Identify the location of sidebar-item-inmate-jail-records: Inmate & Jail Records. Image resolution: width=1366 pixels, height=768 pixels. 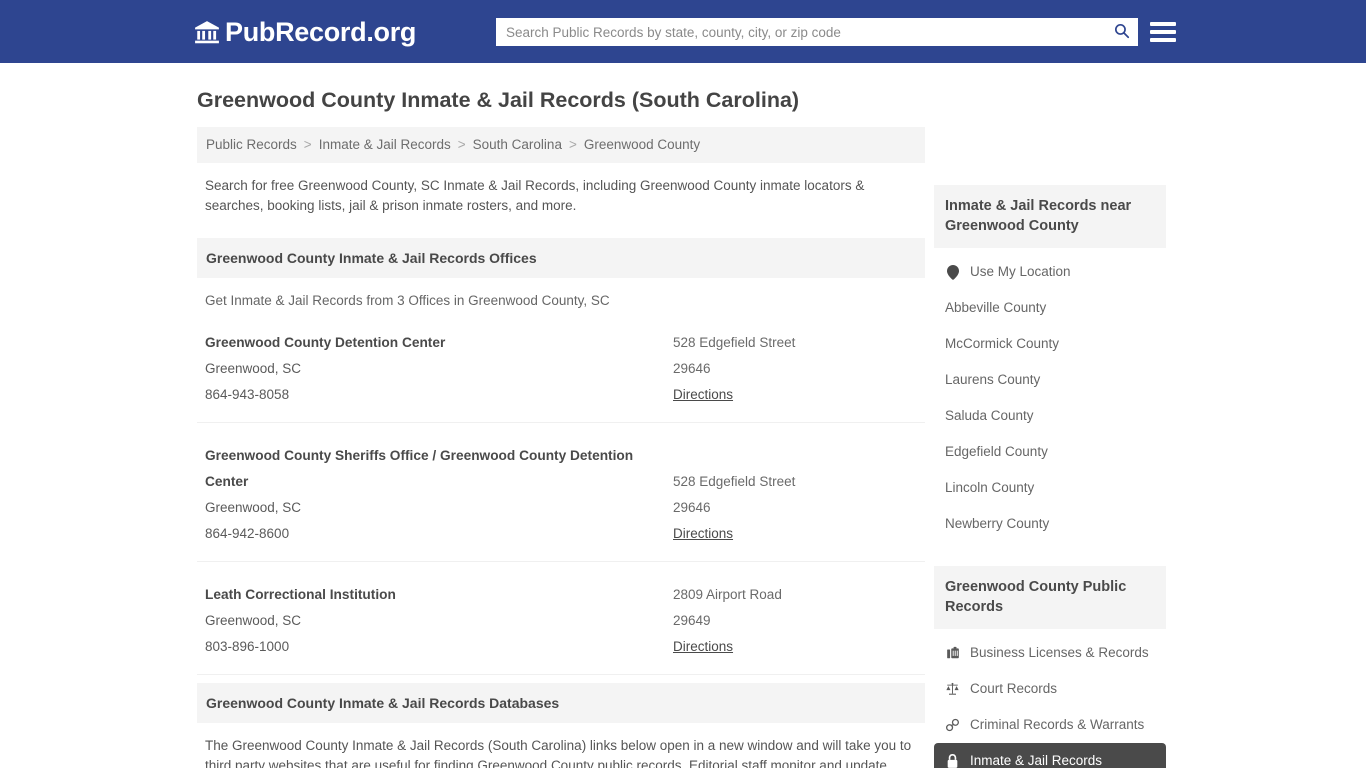
(1050, 755).